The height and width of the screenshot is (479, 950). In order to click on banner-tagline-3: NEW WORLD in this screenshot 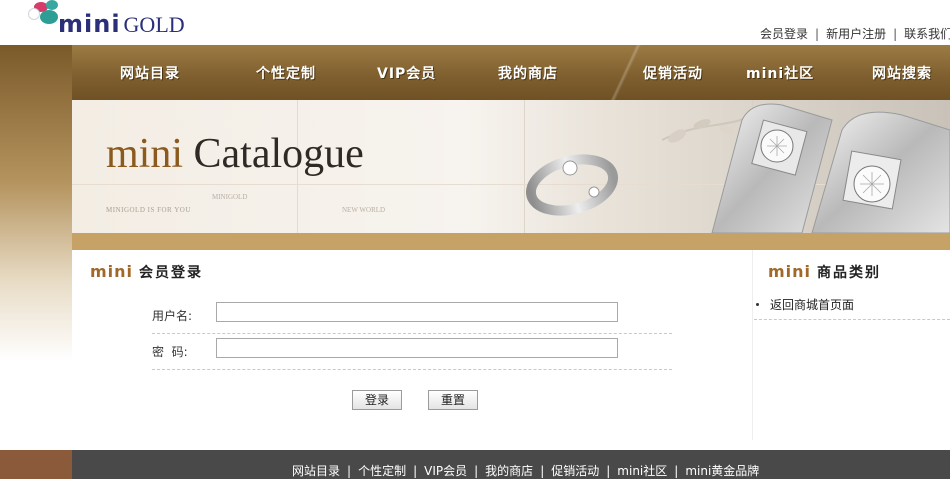, I will do `click(364, 210)`.